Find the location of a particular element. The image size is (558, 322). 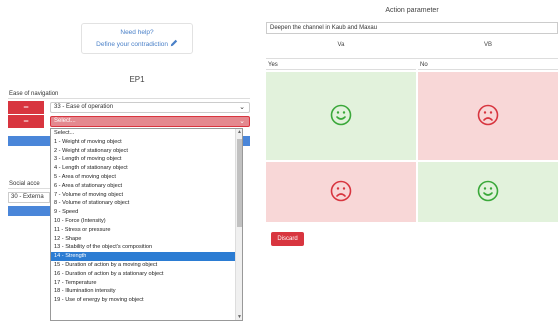

discard-button: Discard is located at coordinates (287, 239).